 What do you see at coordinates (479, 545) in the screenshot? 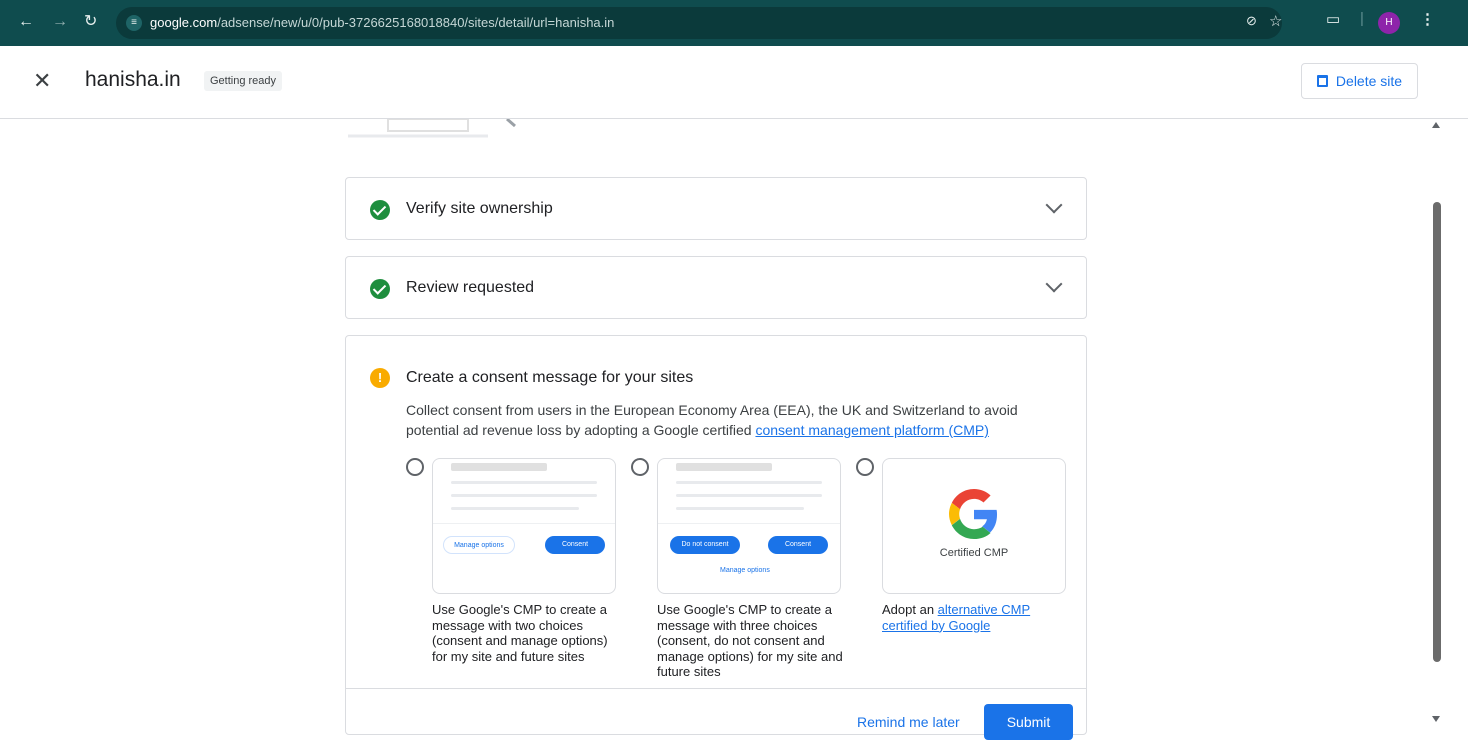
I see `manage-options-pill: Manage options` at bounding box center [479, 545].